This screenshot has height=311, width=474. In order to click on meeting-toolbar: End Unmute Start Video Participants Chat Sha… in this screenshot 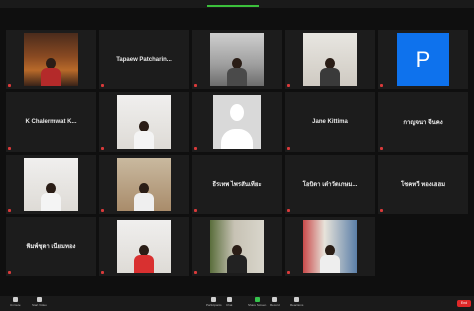, I will do `click(237, 303)`.